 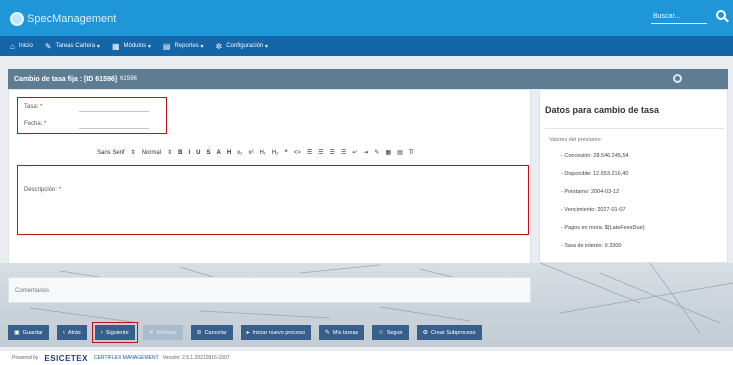 What do you see at coordinates (215, 332) in the screenshot?
I see `button-label: Cancelar` at bounding box center [215, 332].